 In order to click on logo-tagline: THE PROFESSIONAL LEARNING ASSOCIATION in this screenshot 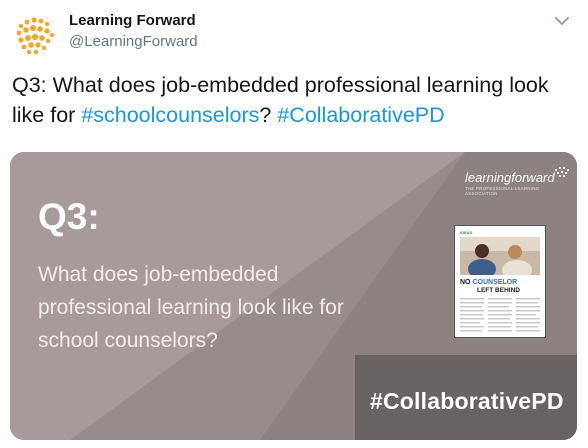, I will do `click(502, 191)`.